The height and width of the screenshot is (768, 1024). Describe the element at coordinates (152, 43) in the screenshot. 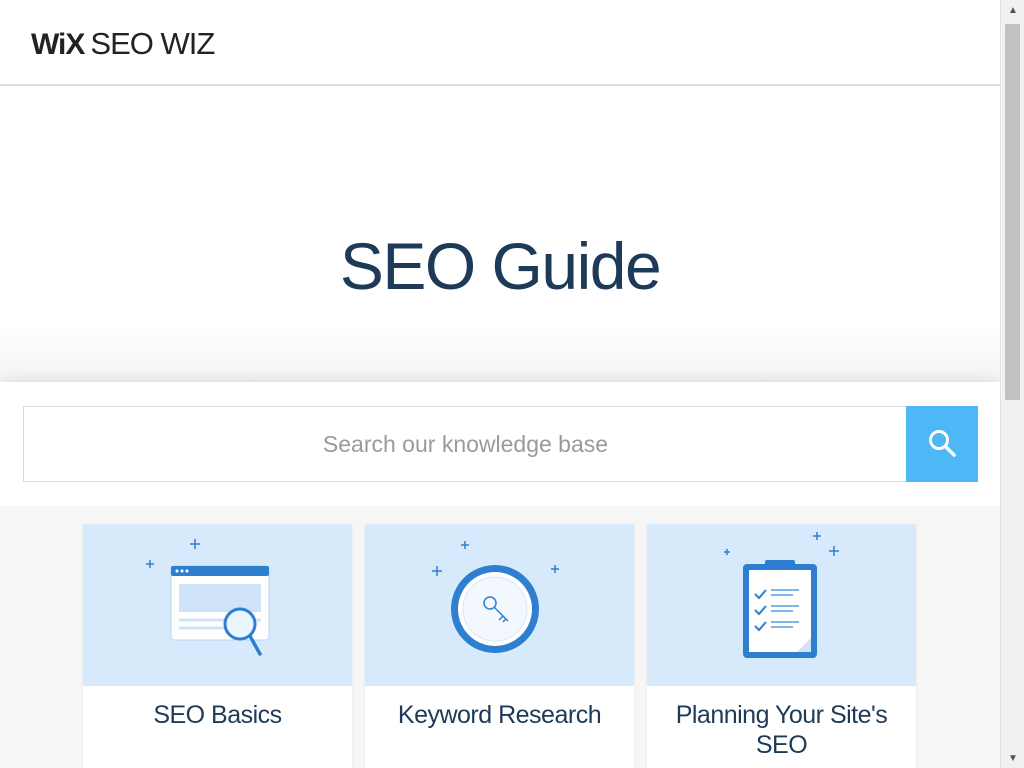

I see `logo-product-text: SEO WIZ` at that location.